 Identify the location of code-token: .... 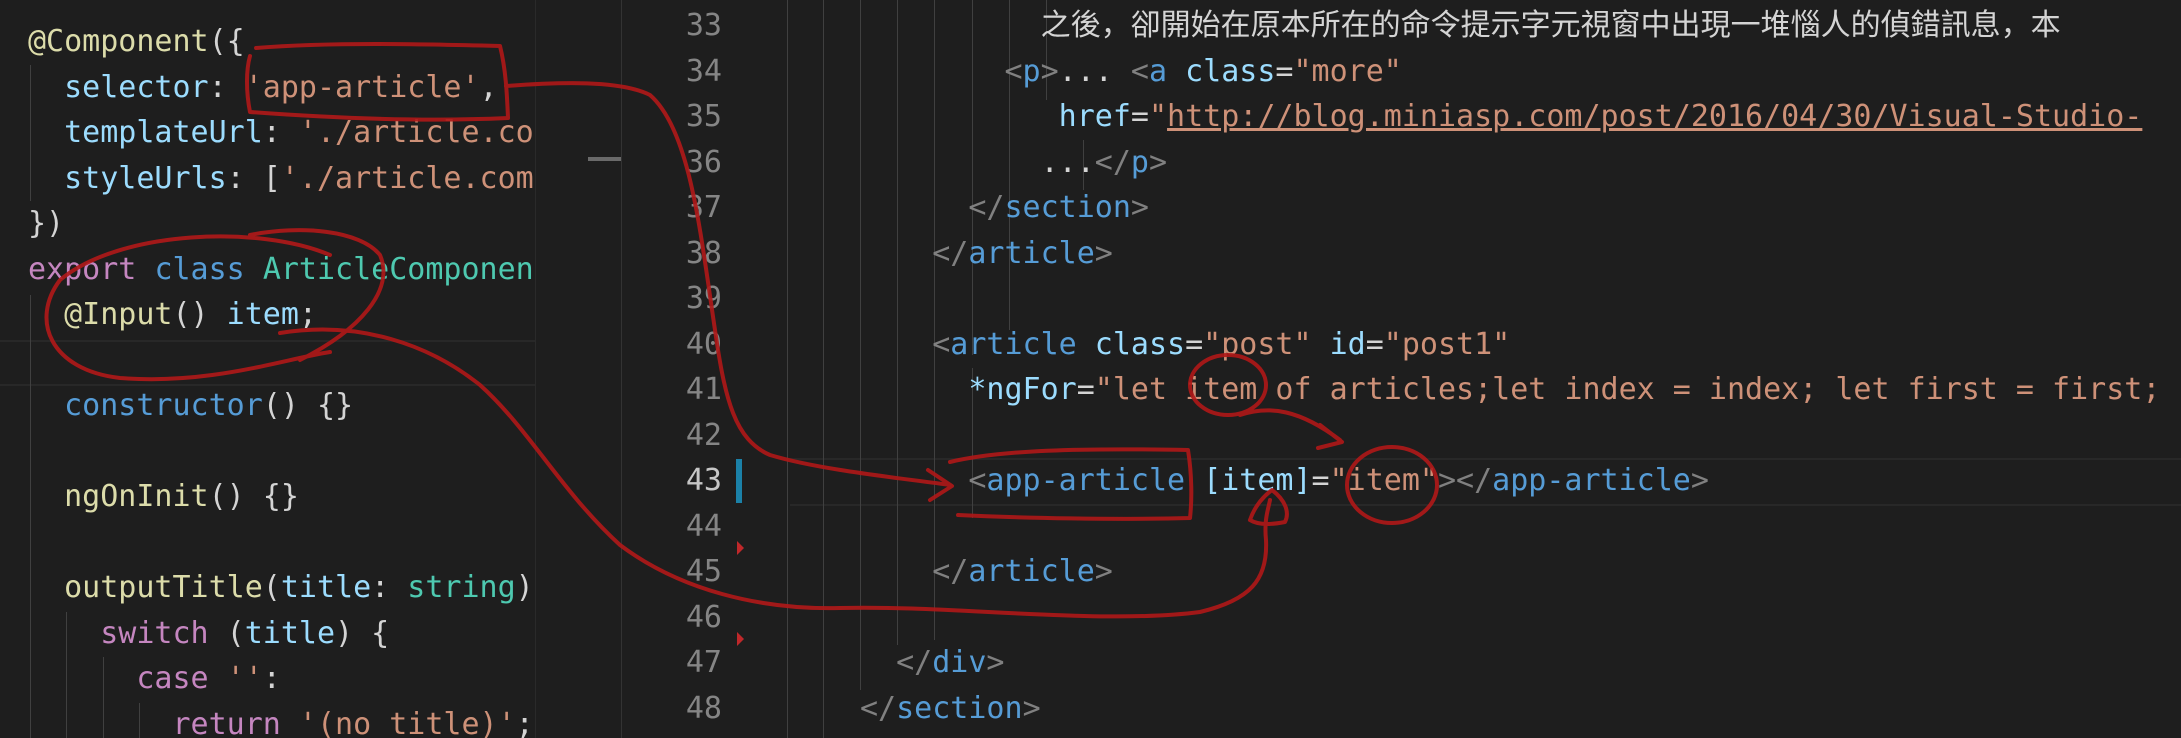
(1067, 162).